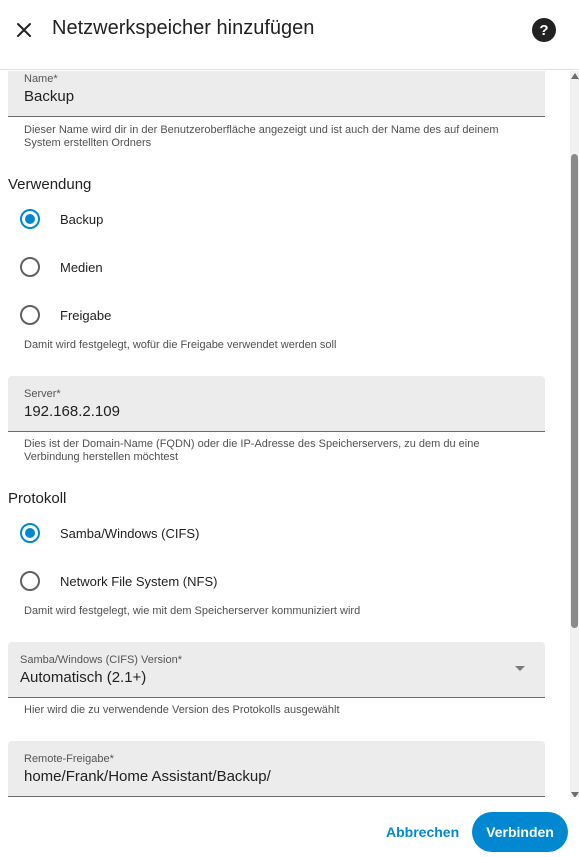  I want to click on name-field-value: Backup, so click(49, 96).